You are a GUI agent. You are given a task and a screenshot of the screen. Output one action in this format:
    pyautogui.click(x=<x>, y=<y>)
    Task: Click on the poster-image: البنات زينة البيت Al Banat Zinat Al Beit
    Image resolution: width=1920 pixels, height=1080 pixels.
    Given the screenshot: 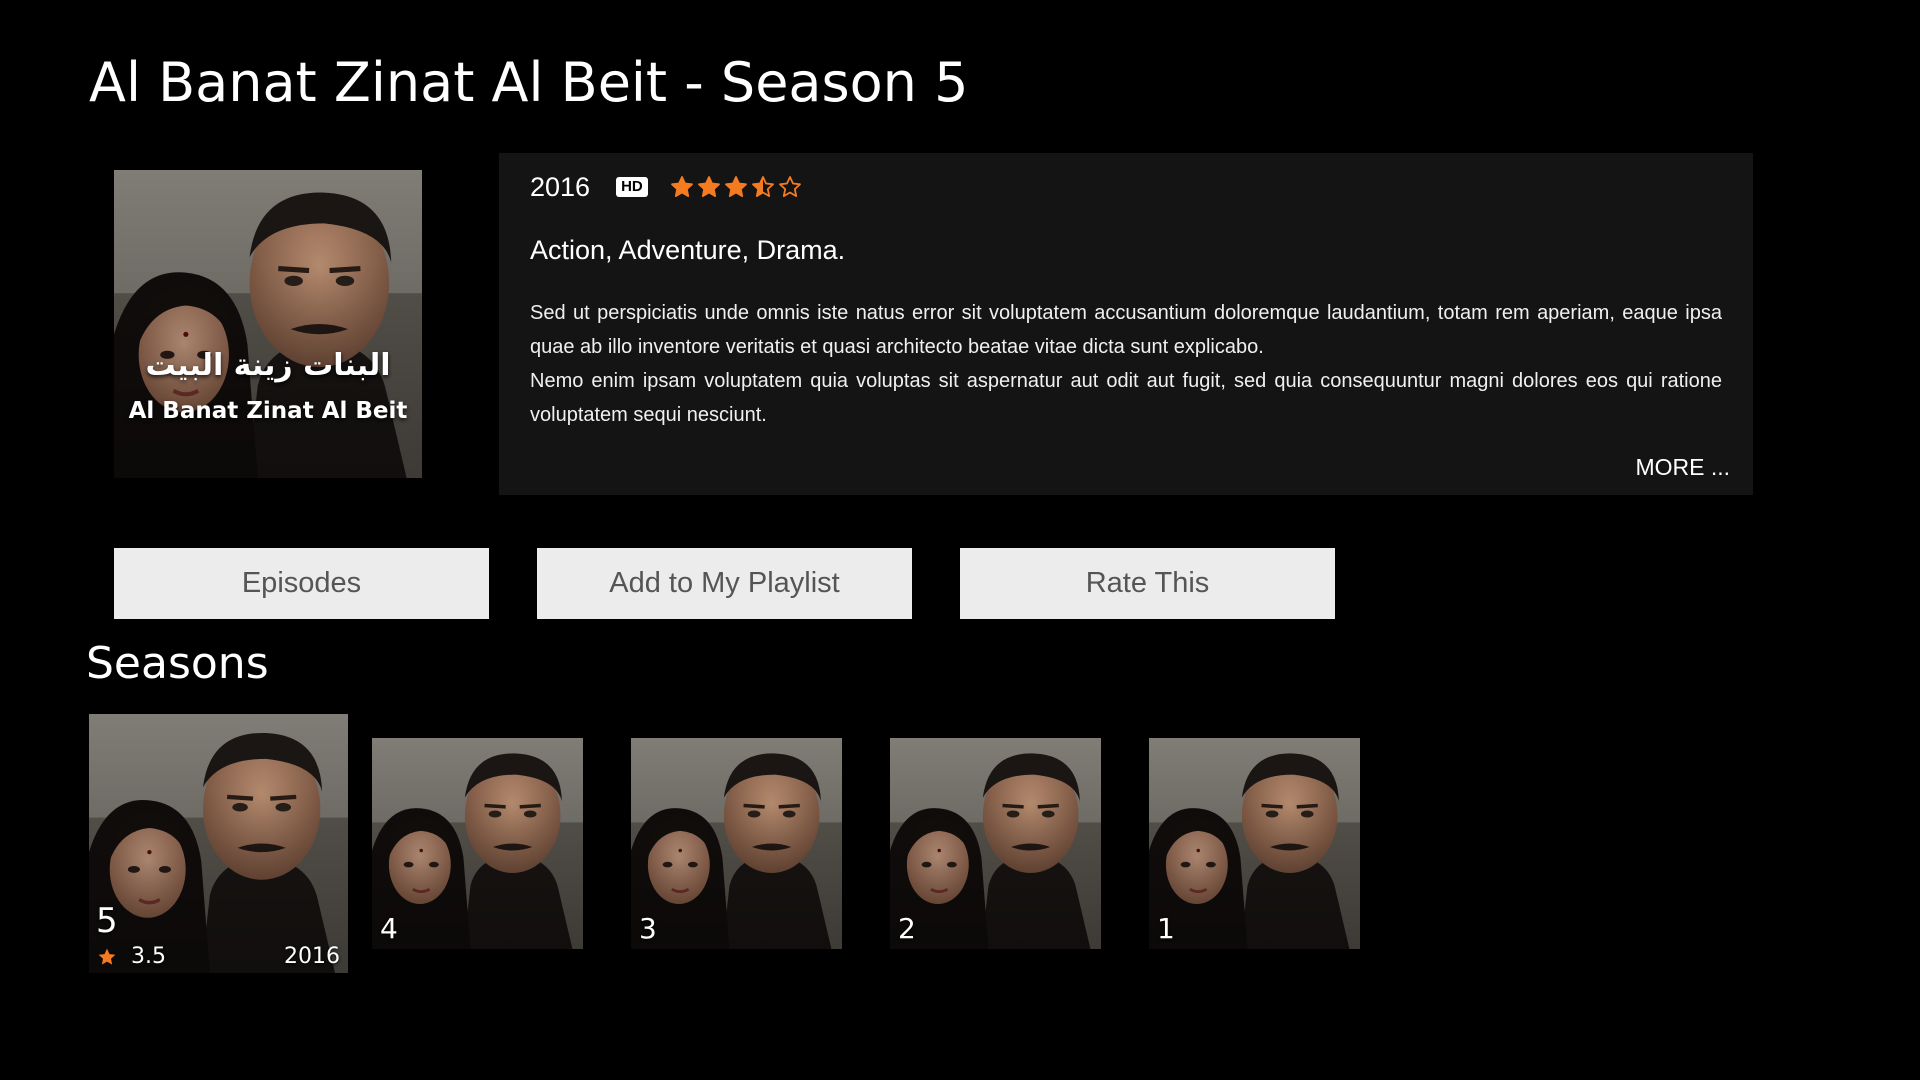 What is the action you would take?
    pyautogui.click(x=268, y=324)
    